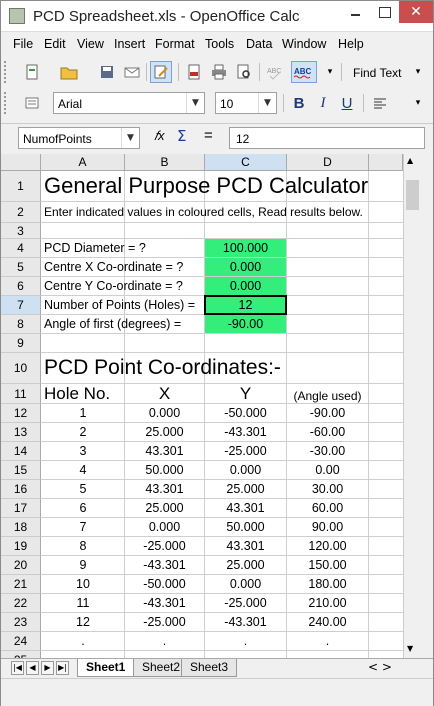 This screenshot has height=706, width=434. Describe the element at coordinates (21, 394) in the screenshot. I see `row-header: 11` at that location.